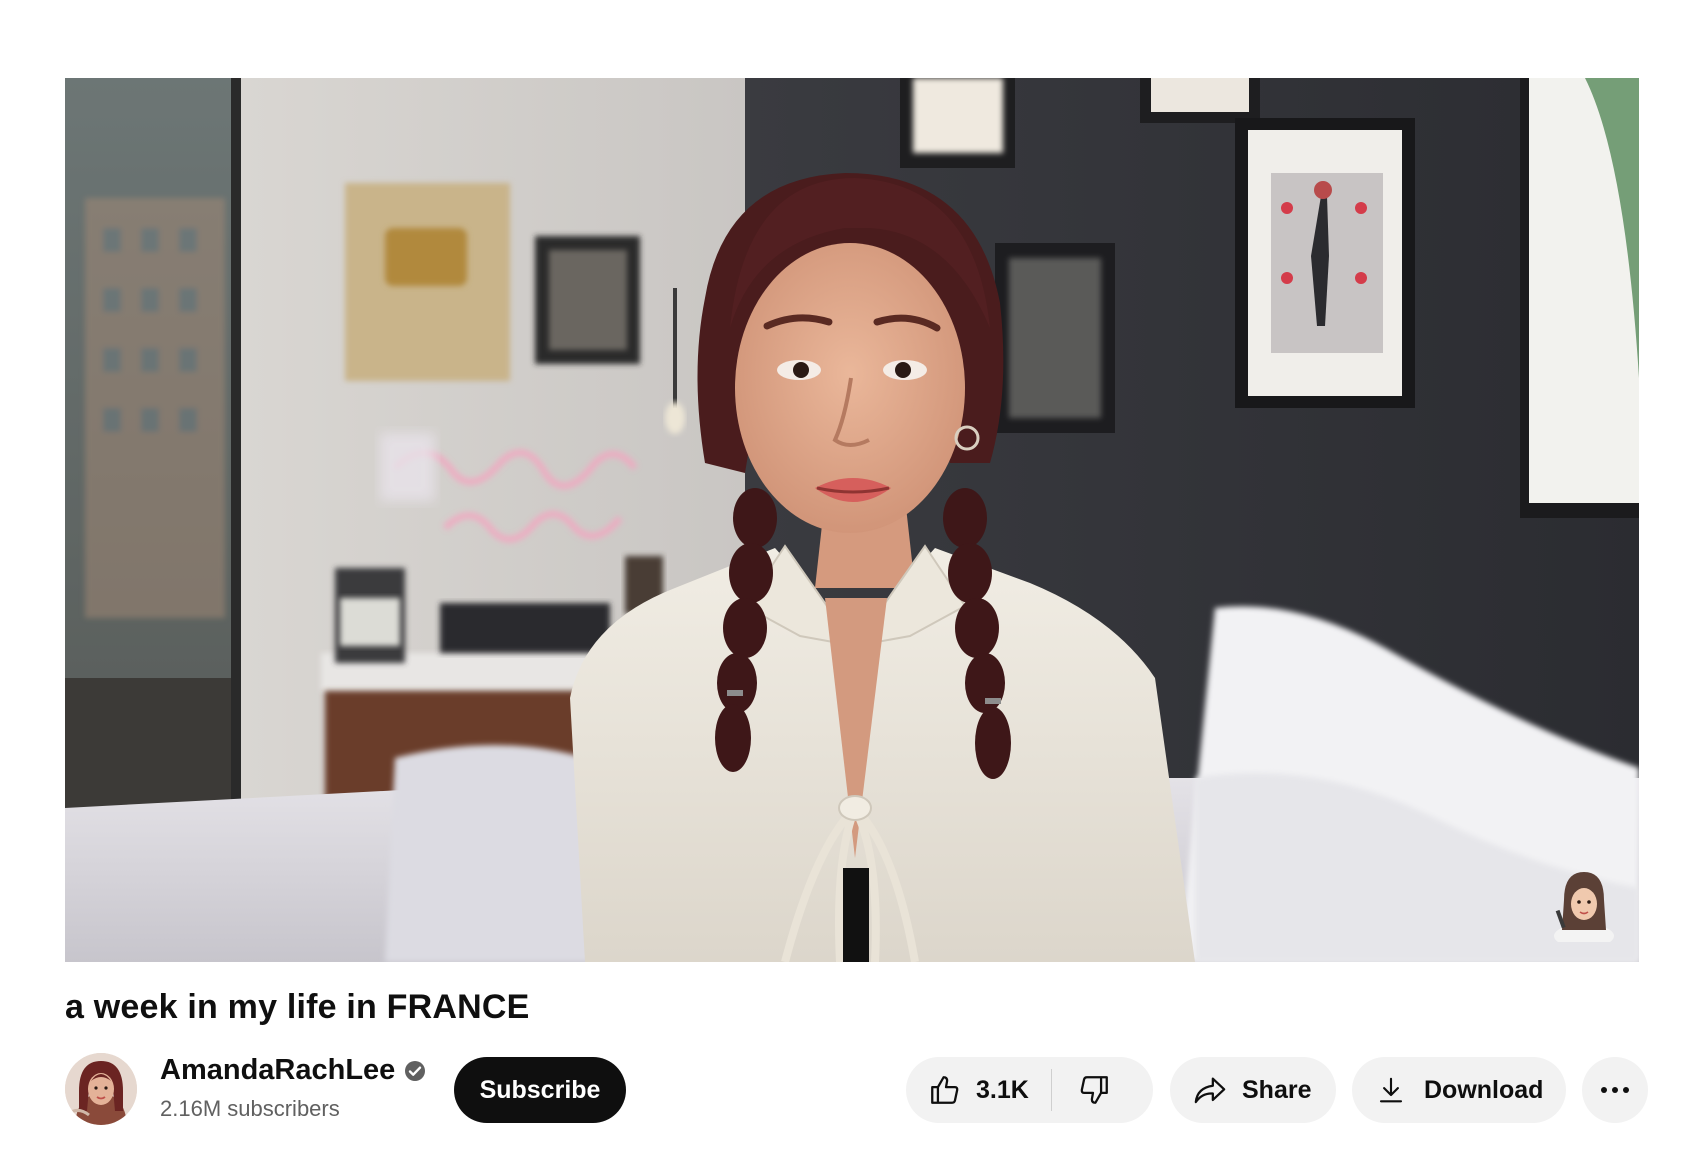  I want to click on download-label: Download, so click(1484, 1089).